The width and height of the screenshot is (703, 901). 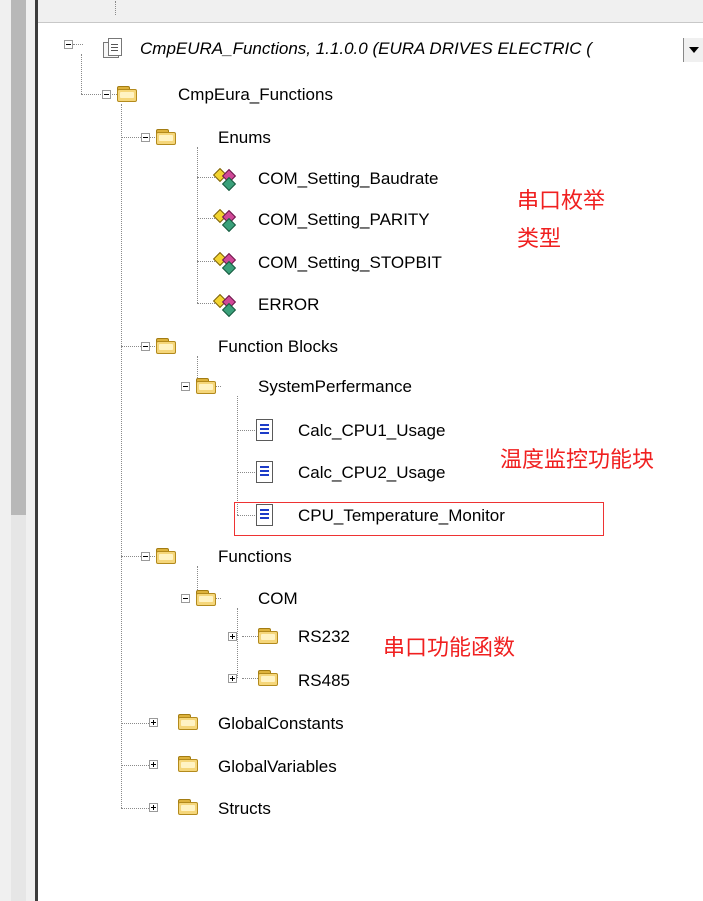 I want to click on root-header-dropdown, so click(x=693, y=50).